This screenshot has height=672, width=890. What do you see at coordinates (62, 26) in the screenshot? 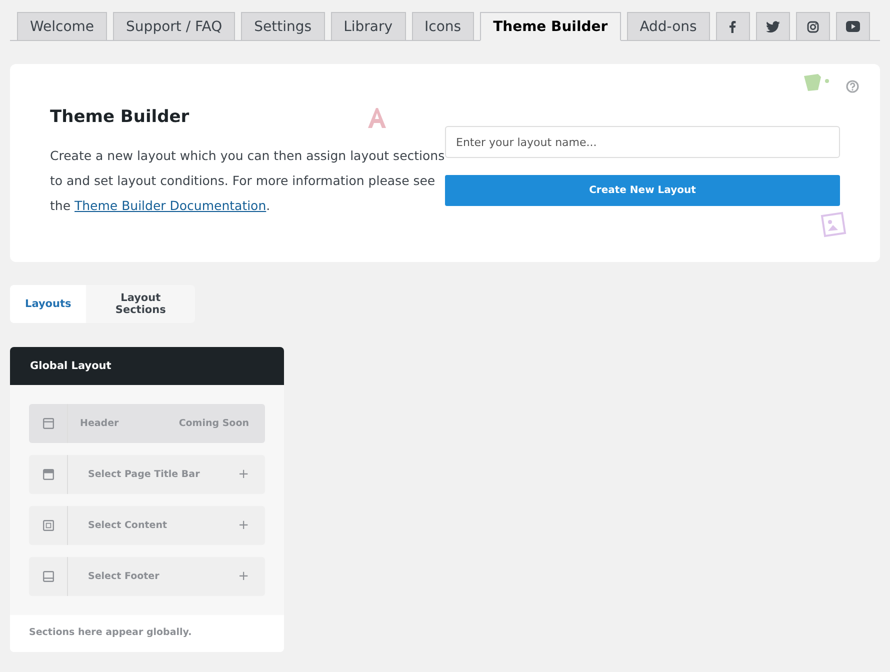
I see `nav-tab: Welcome` at bounding box center [62, 26].